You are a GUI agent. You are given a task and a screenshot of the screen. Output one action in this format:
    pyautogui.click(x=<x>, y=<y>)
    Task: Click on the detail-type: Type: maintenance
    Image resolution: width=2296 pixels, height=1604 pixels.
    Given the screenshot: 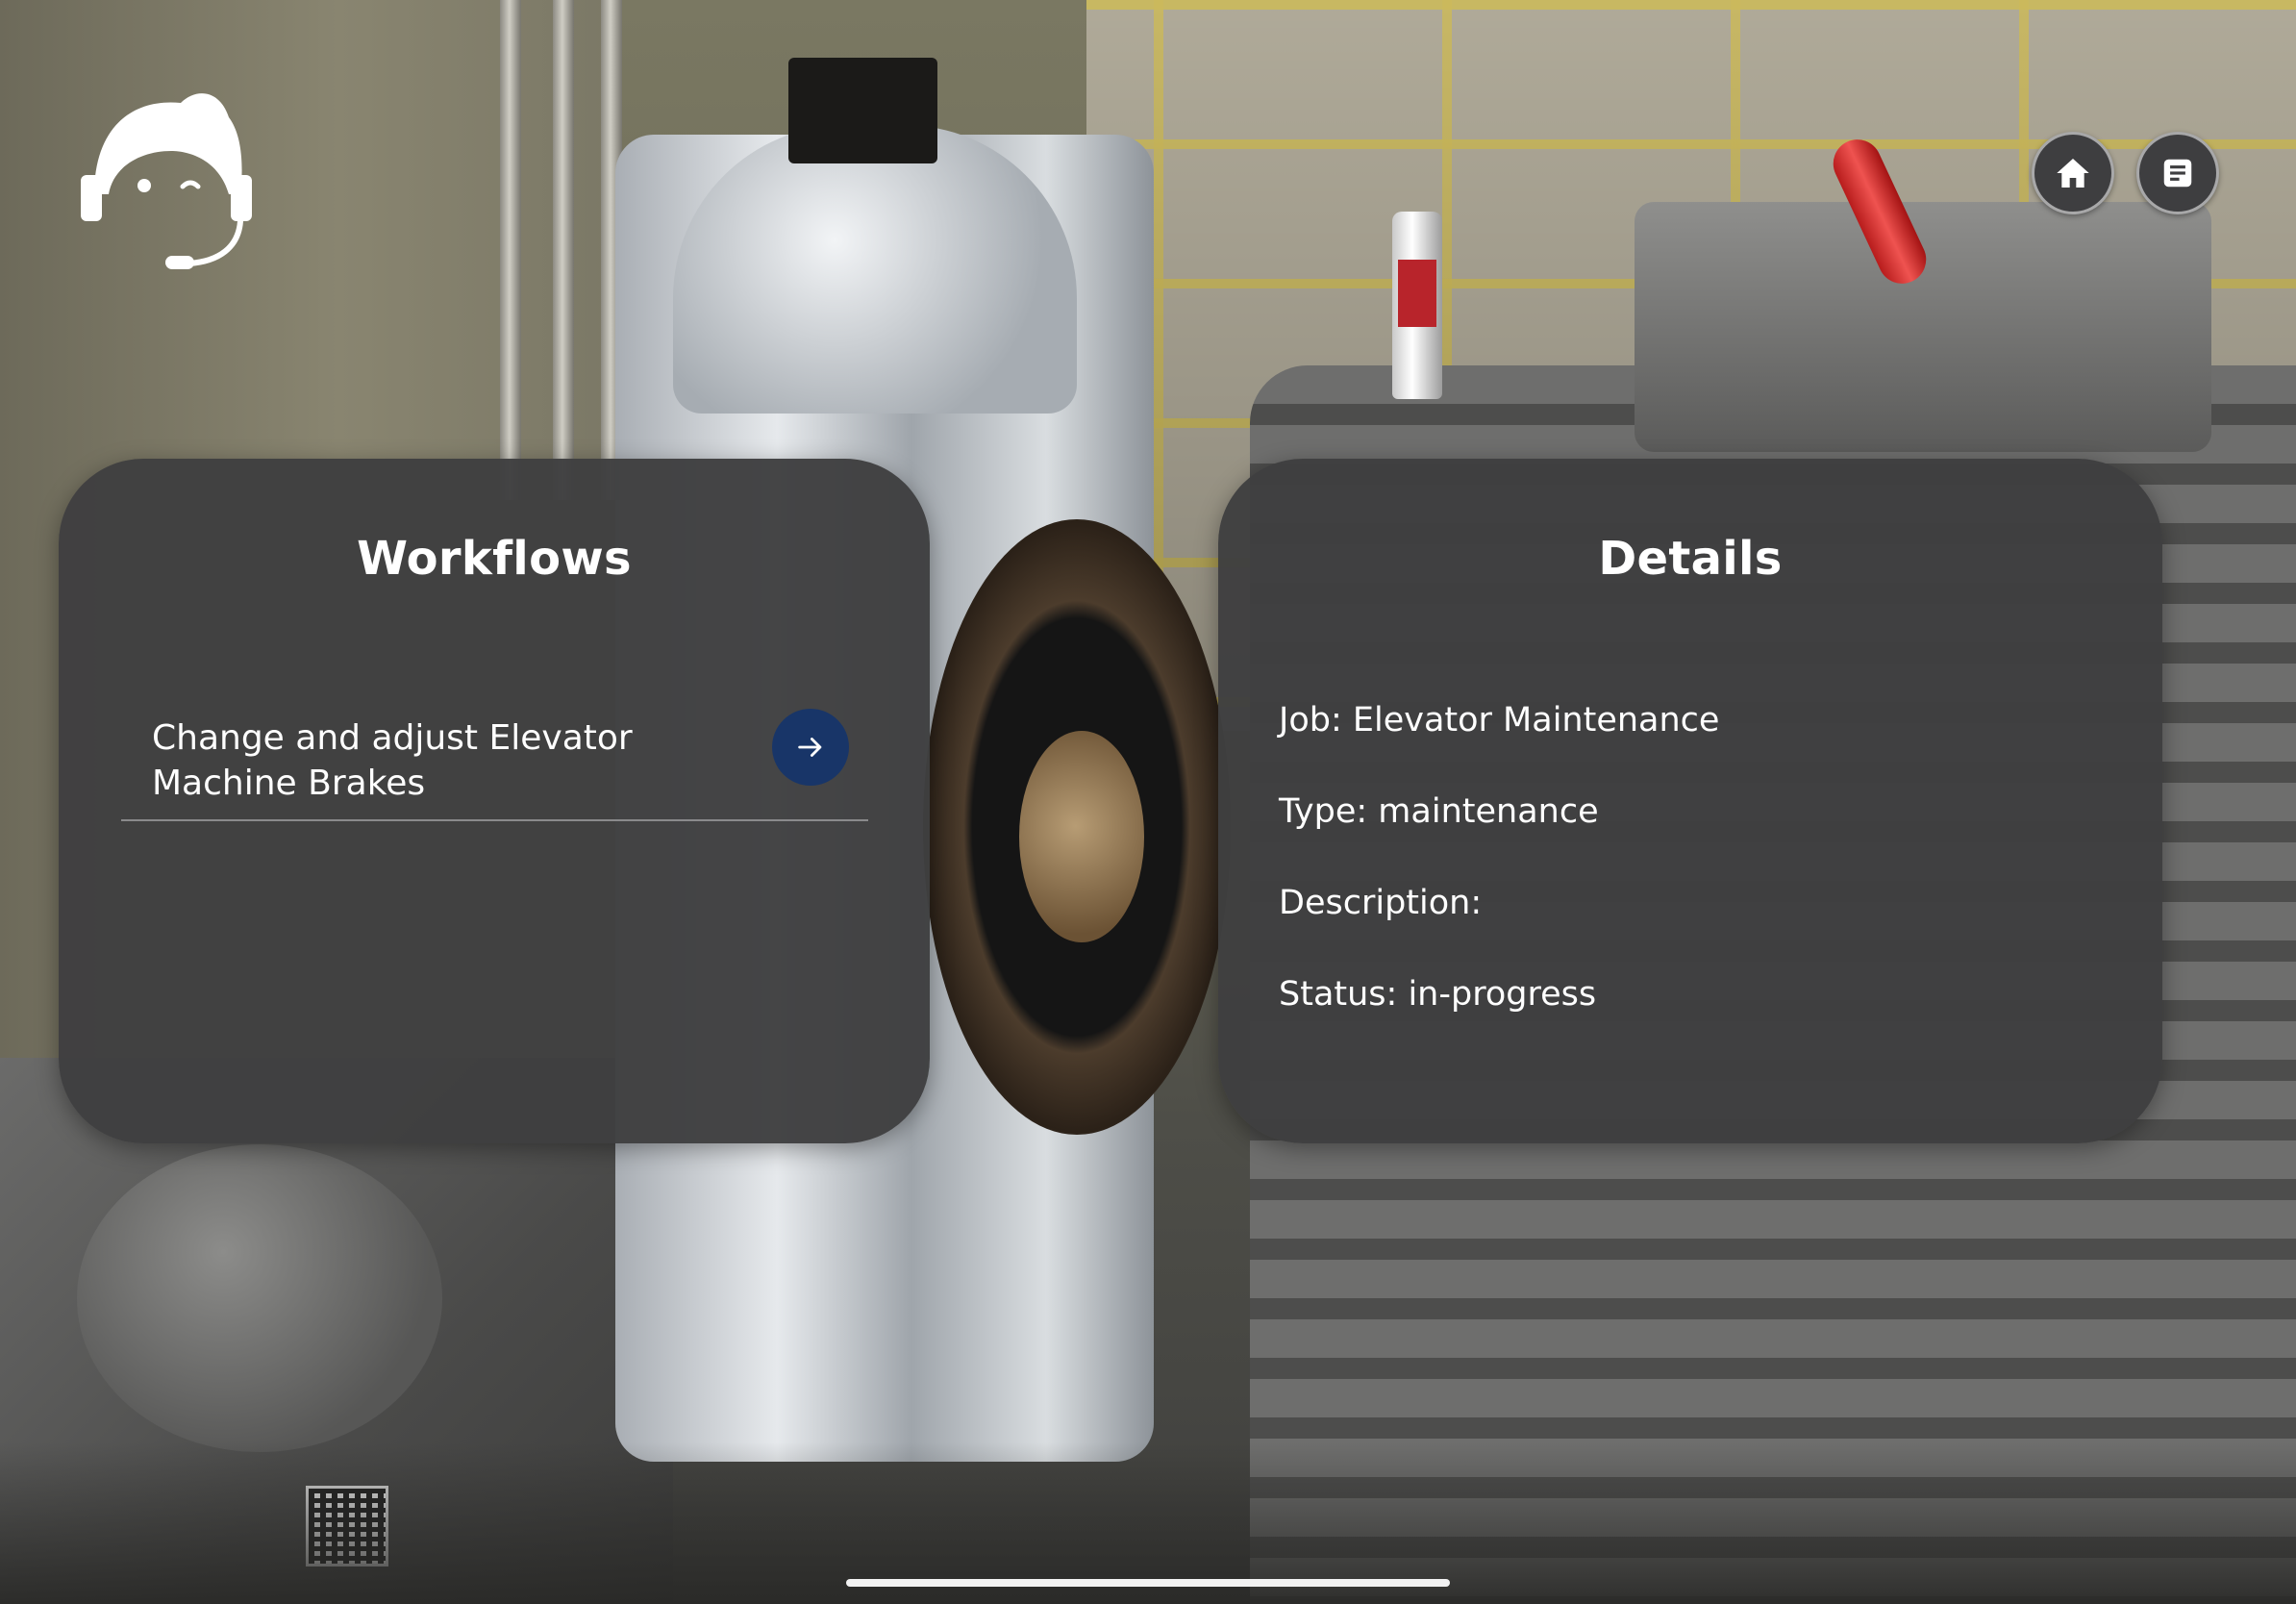 What is the action you would take?
    pyautogui.click(x=1439, y=811)
    